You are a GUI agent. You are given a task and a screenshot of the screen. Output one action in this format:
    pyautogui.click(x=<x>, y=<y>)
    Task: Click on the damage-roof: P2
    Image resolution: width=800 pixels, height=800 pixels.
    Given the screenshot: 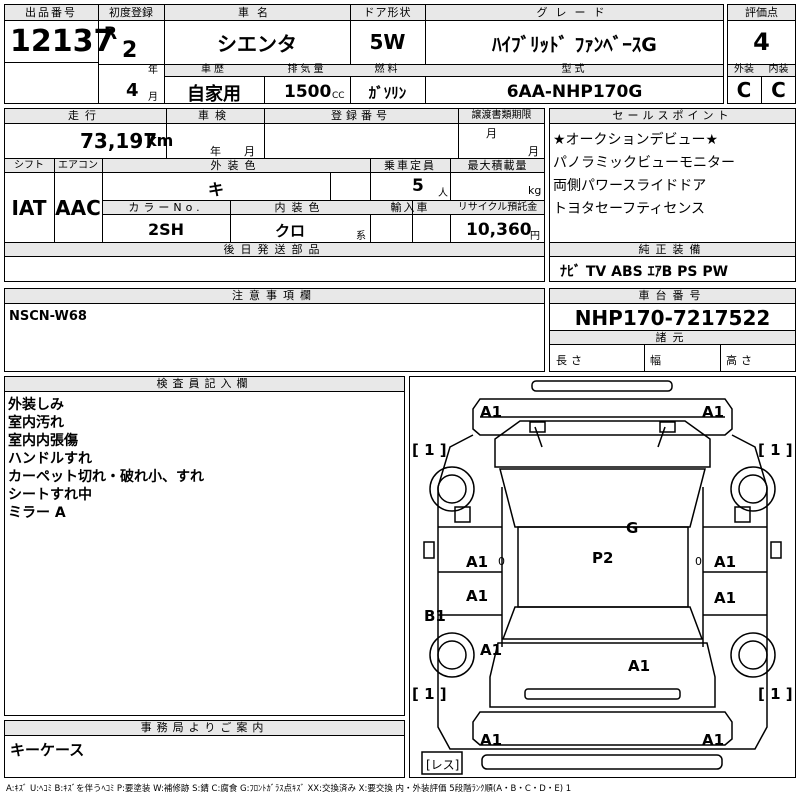 What is the action you would take?
    pyautogui.click(x=602, y=558)
    